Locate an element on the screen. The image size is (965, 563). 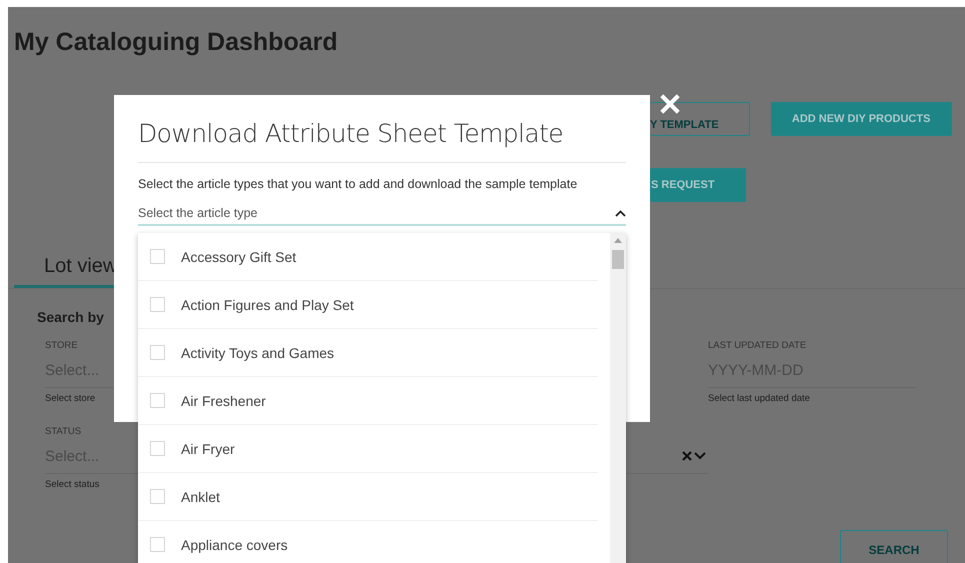
option-item: Activity Toys and Games is located at coordinates (368, 353).